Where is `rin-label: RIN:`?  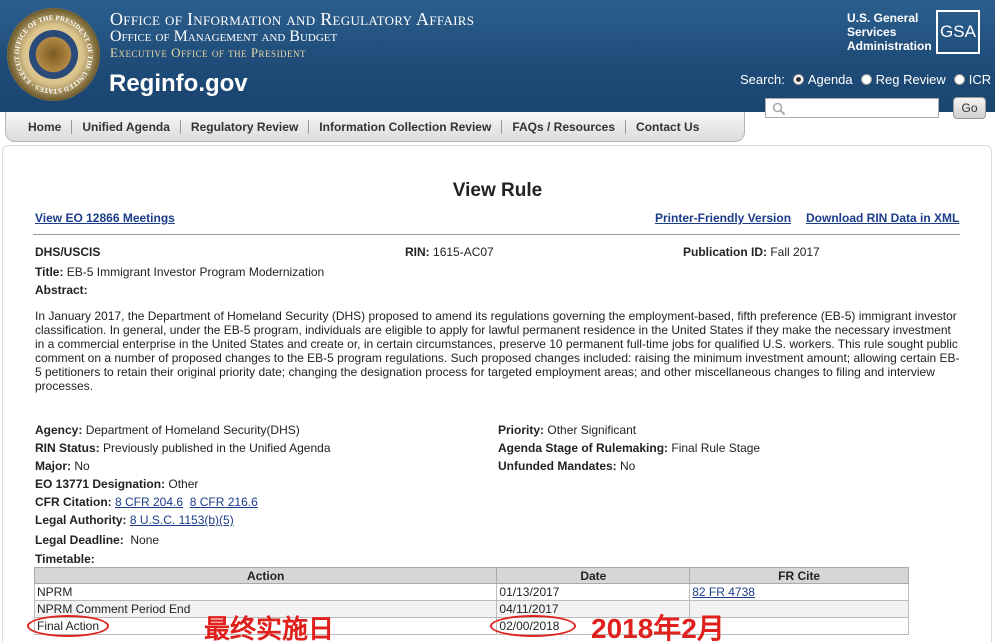
rin-label: RIN: is located at coordinates (417, 252).